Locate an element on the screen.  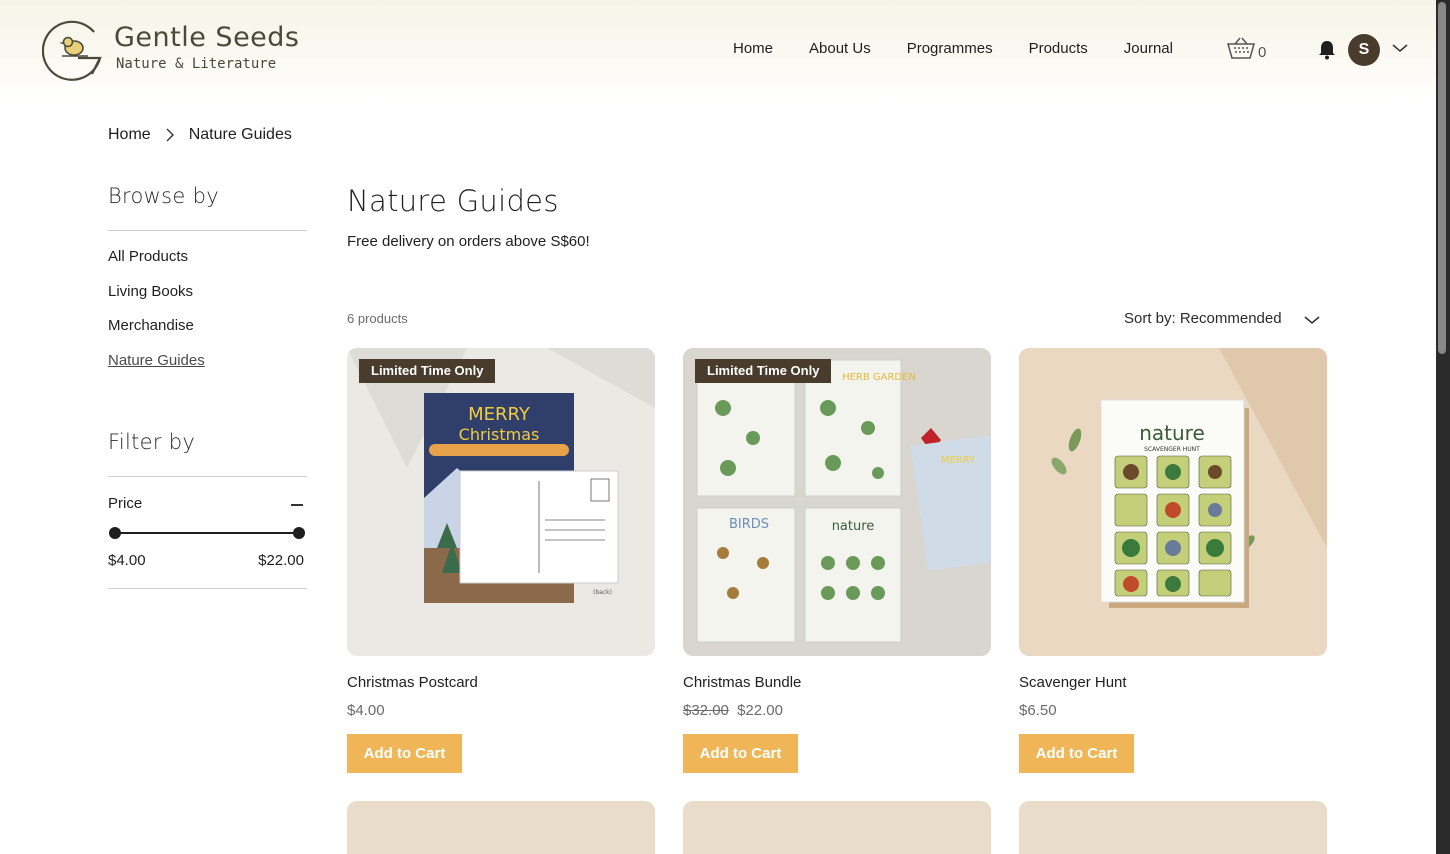
product-image-scavenger-hunt: nature SCAVENGER HUNT is located at coordinates (1173, 502).